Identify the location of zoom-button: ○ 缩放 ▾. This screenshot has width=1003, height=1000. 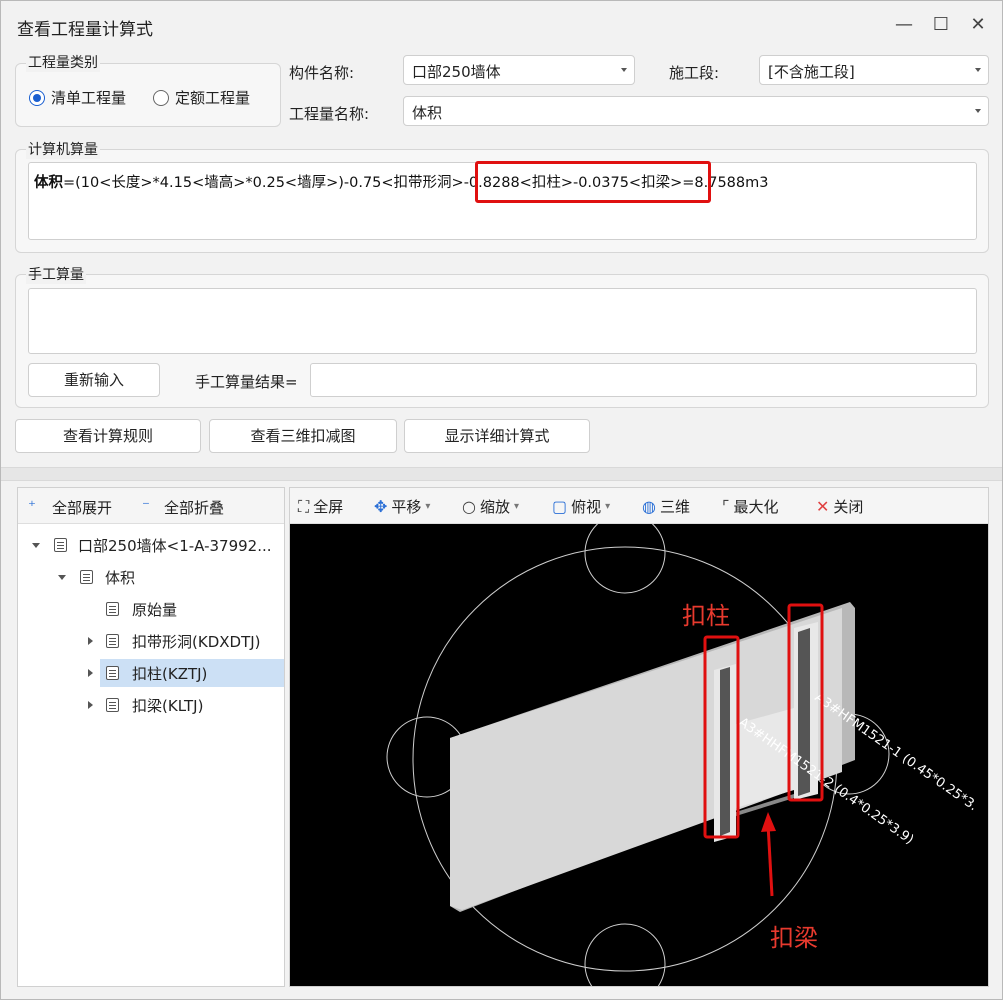
(490, 506).